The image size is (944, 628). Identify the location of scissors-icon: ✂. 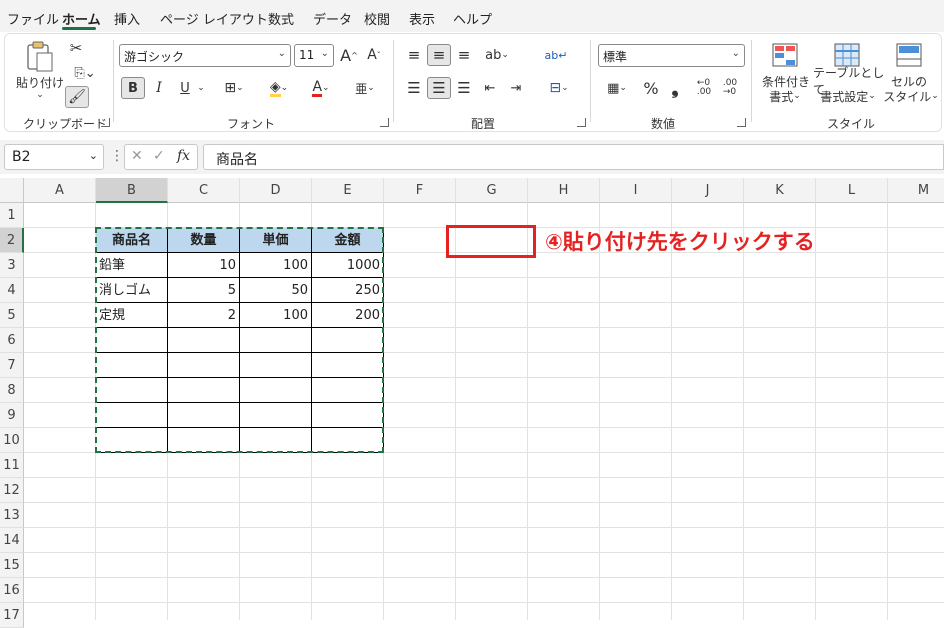
(76, 48).